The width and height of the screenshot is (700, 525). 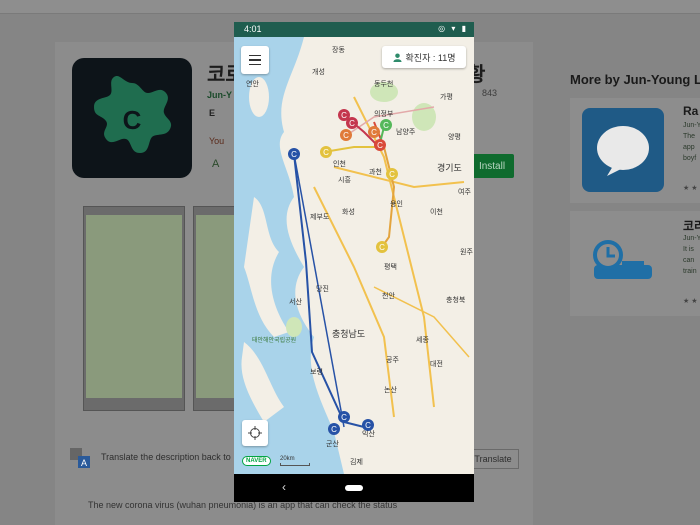 I want to click on rating-count: 843, so click(x=490, y=93).